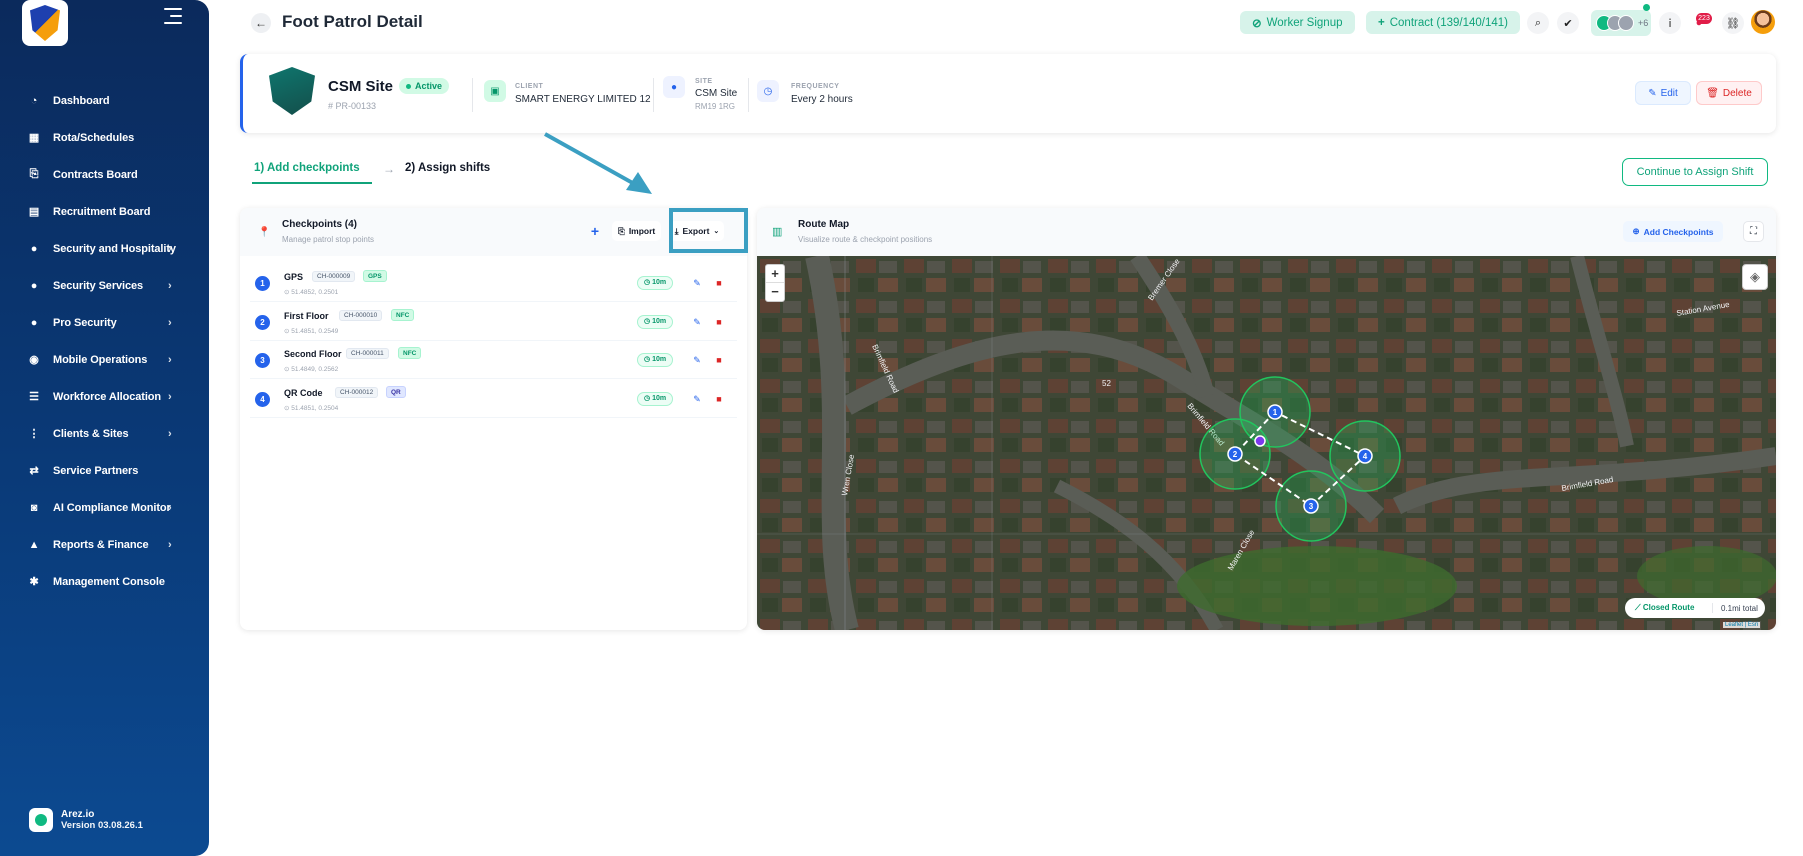  What do you see at coordinates (307, 168) in the screenshot?
I see `tab-add-checkpoints: 1) Add checkpoints` at bounding box center [307, 168].